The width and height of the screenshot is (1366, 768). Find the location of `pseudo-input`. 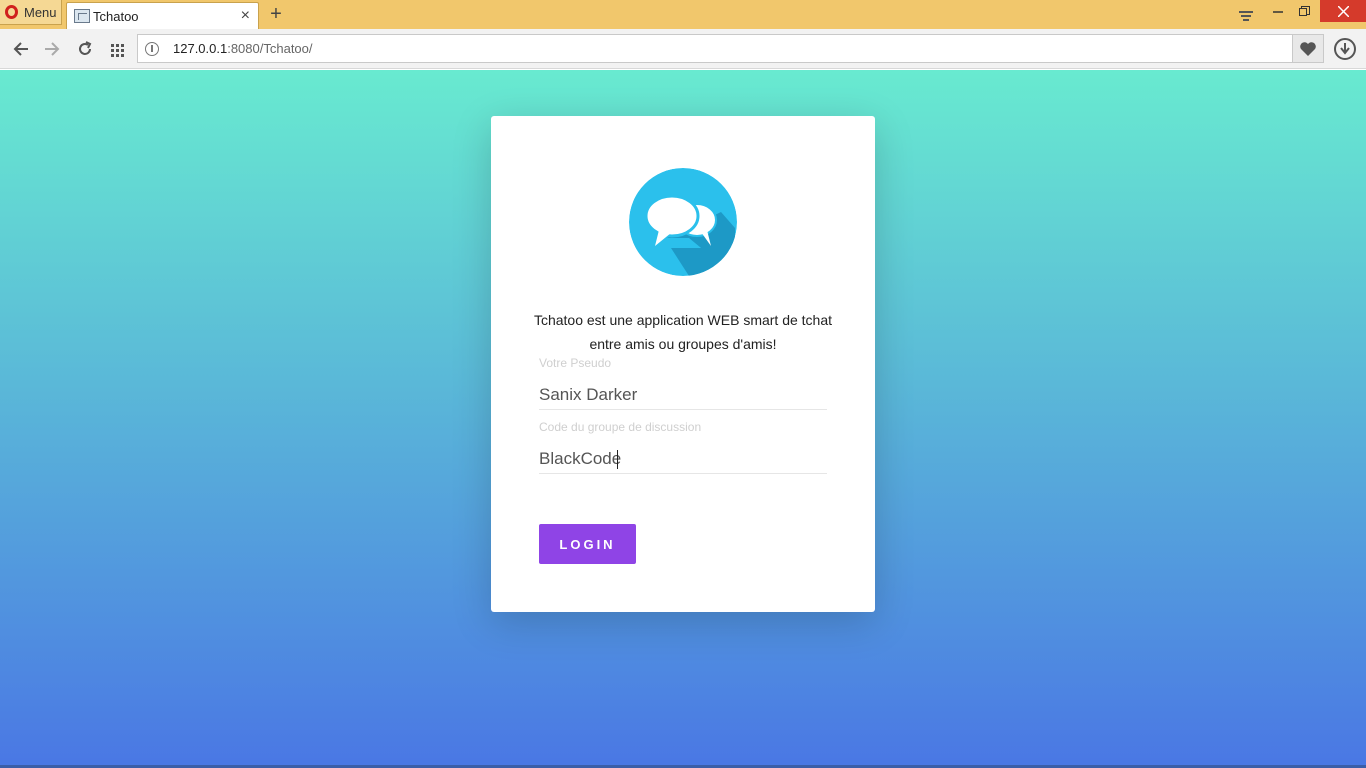

pseudo-input is located at coordinates (683, 395).